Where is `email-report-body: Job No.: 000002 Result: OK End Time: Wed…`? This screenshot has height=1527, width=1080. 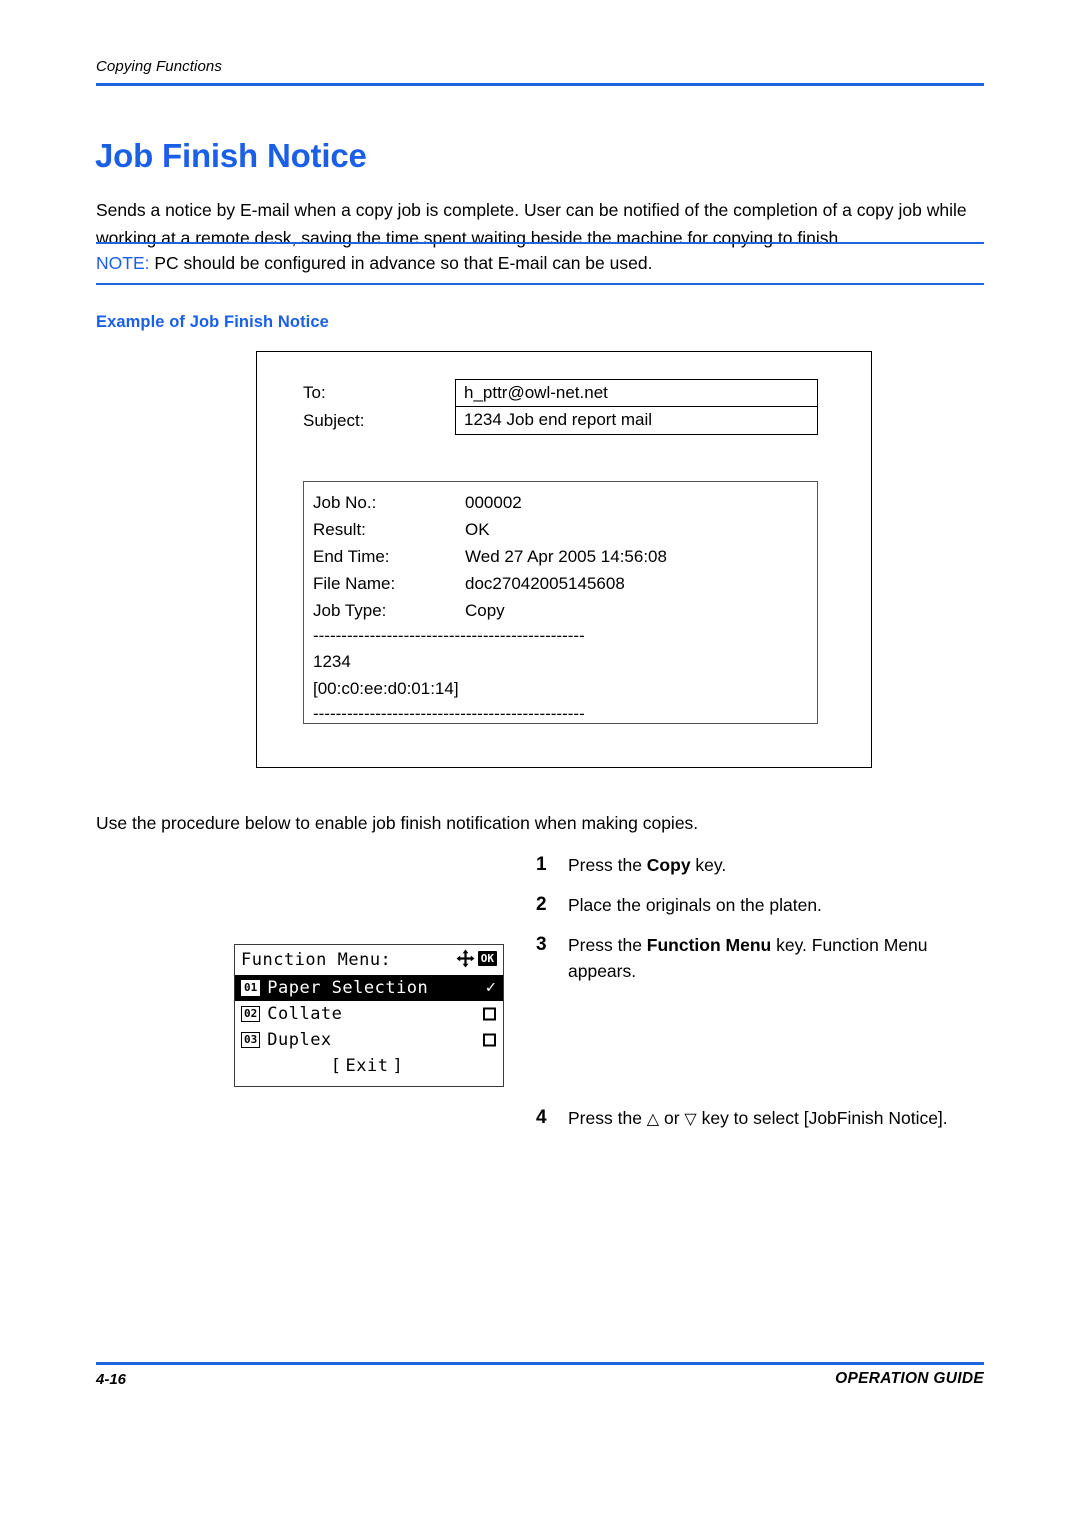
email-report-body: Job No.: 000002 Result: OK End Time: Wed… is located at coordinates (560, 602).